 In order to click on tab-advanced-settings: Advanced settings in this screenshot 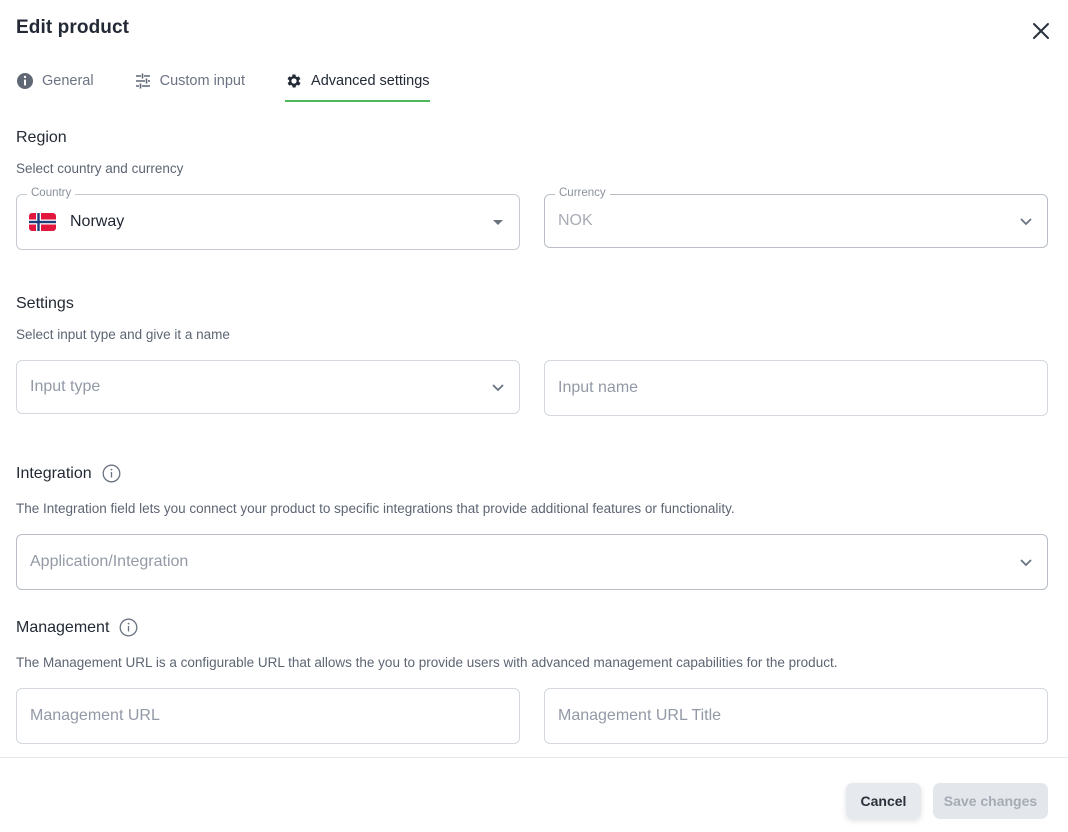, I will do `click(357, 84)`.